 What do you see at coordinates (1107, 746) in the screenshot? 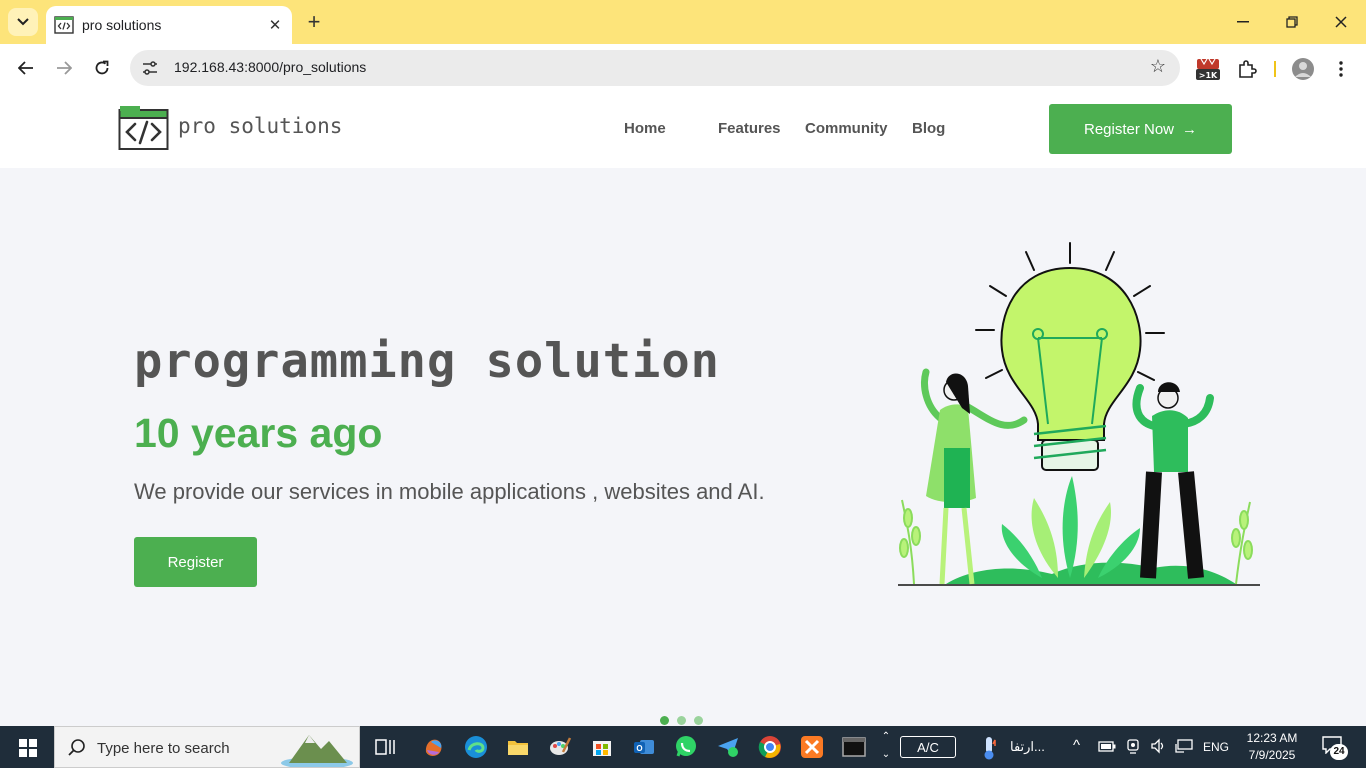
I see `battery-icon` at bounding box center [1107, 746].